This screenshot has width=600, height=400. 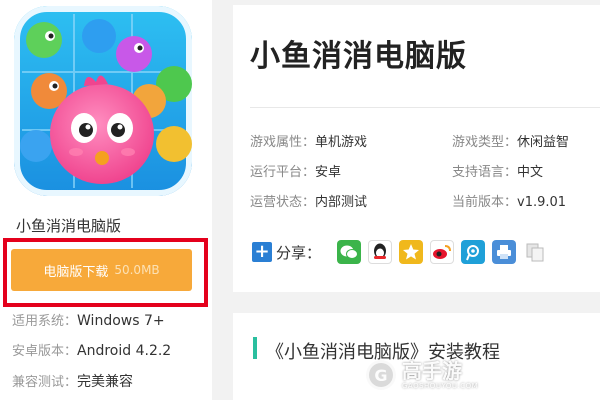 I want to click on meta-system: 适用系统：Windows 7+, so click(x=88, y=319).